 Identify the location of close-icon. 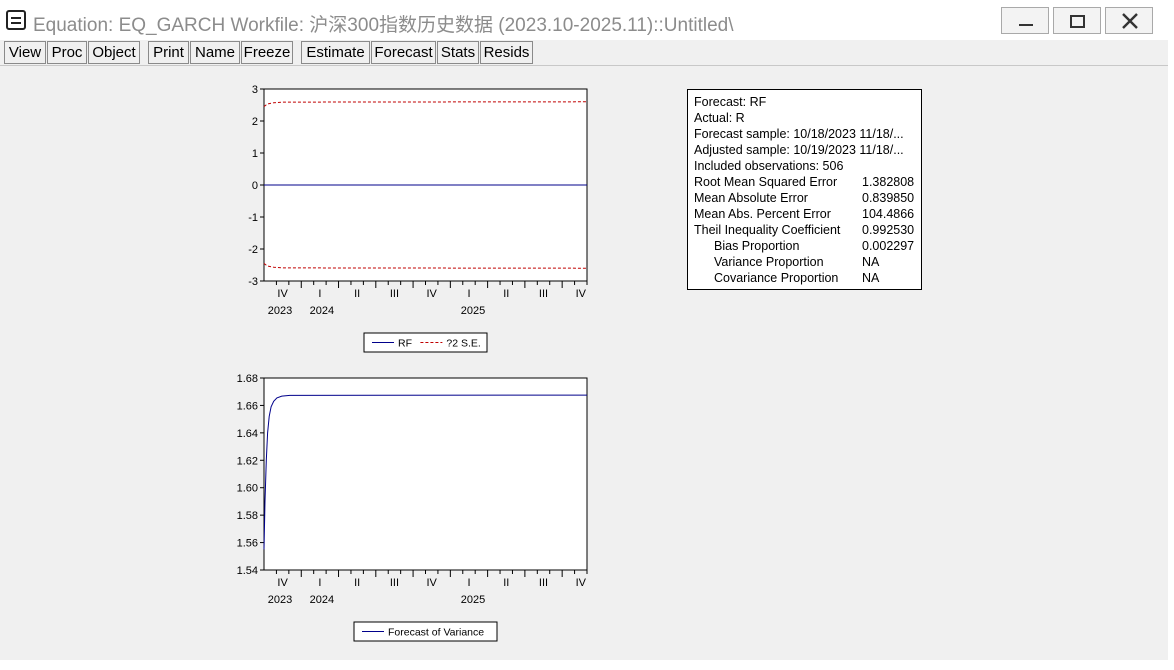
(1130, 21).